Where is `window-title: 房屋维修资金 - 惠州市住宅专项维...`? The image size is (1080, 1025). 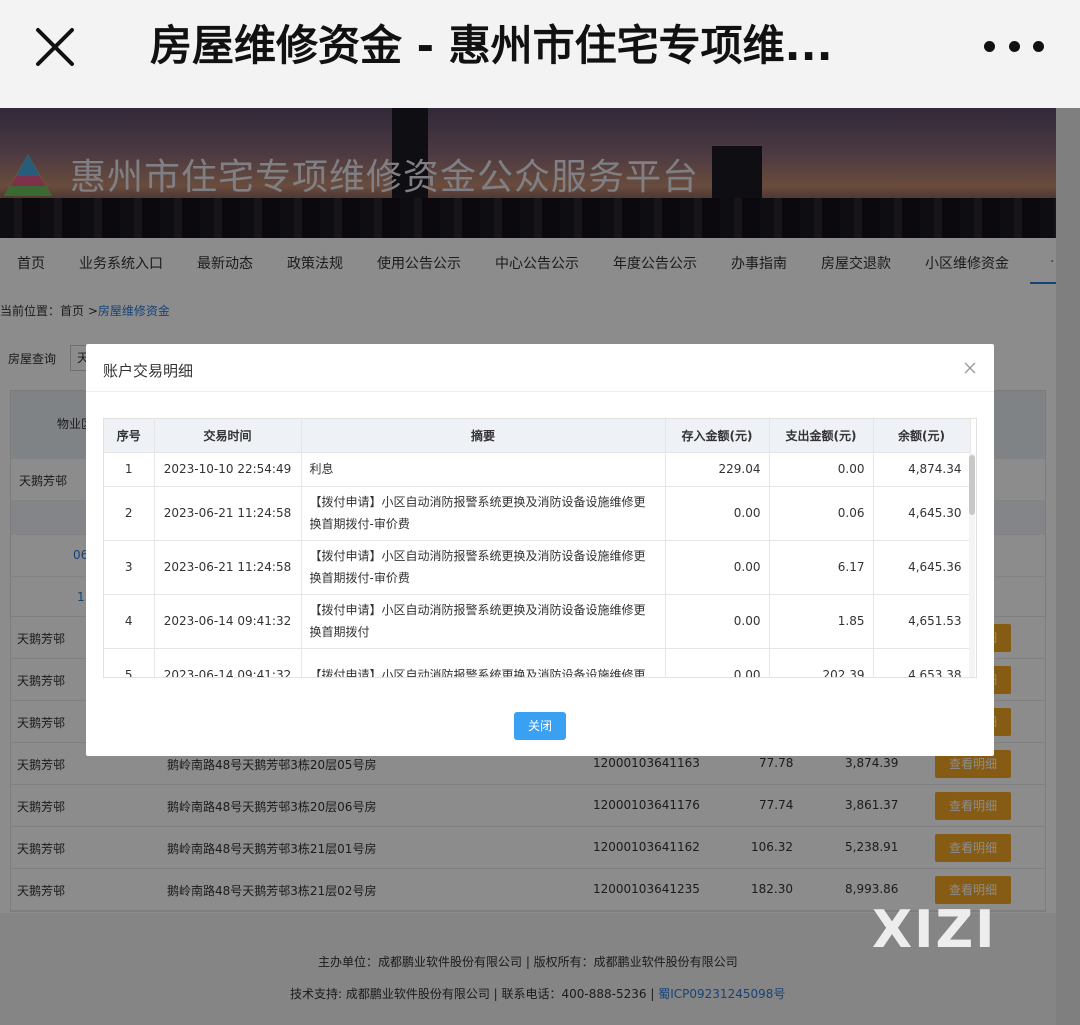
window-title: 房屋维修资金 - 惠州市住宅专项维... is located at coordinates (491, 45).